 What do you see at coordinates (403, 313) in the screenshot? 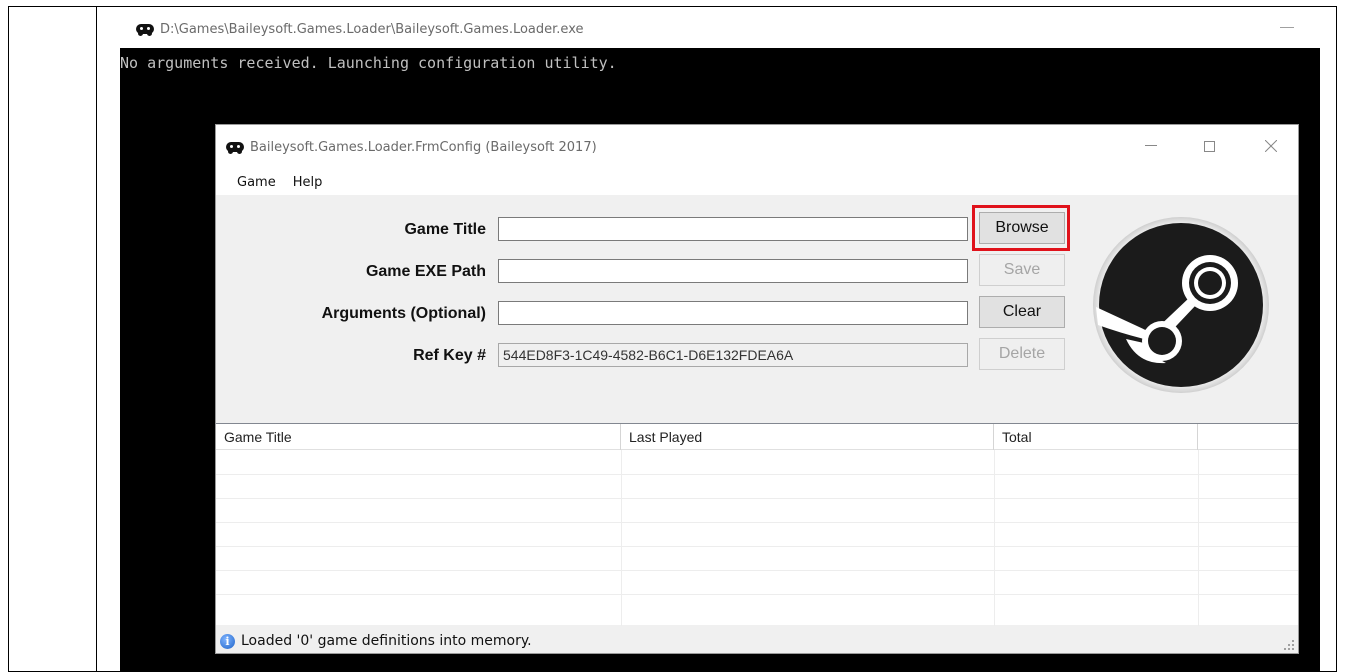
I see `arguments-label: Arguments (Optional)` at bounding box center [403, 313].